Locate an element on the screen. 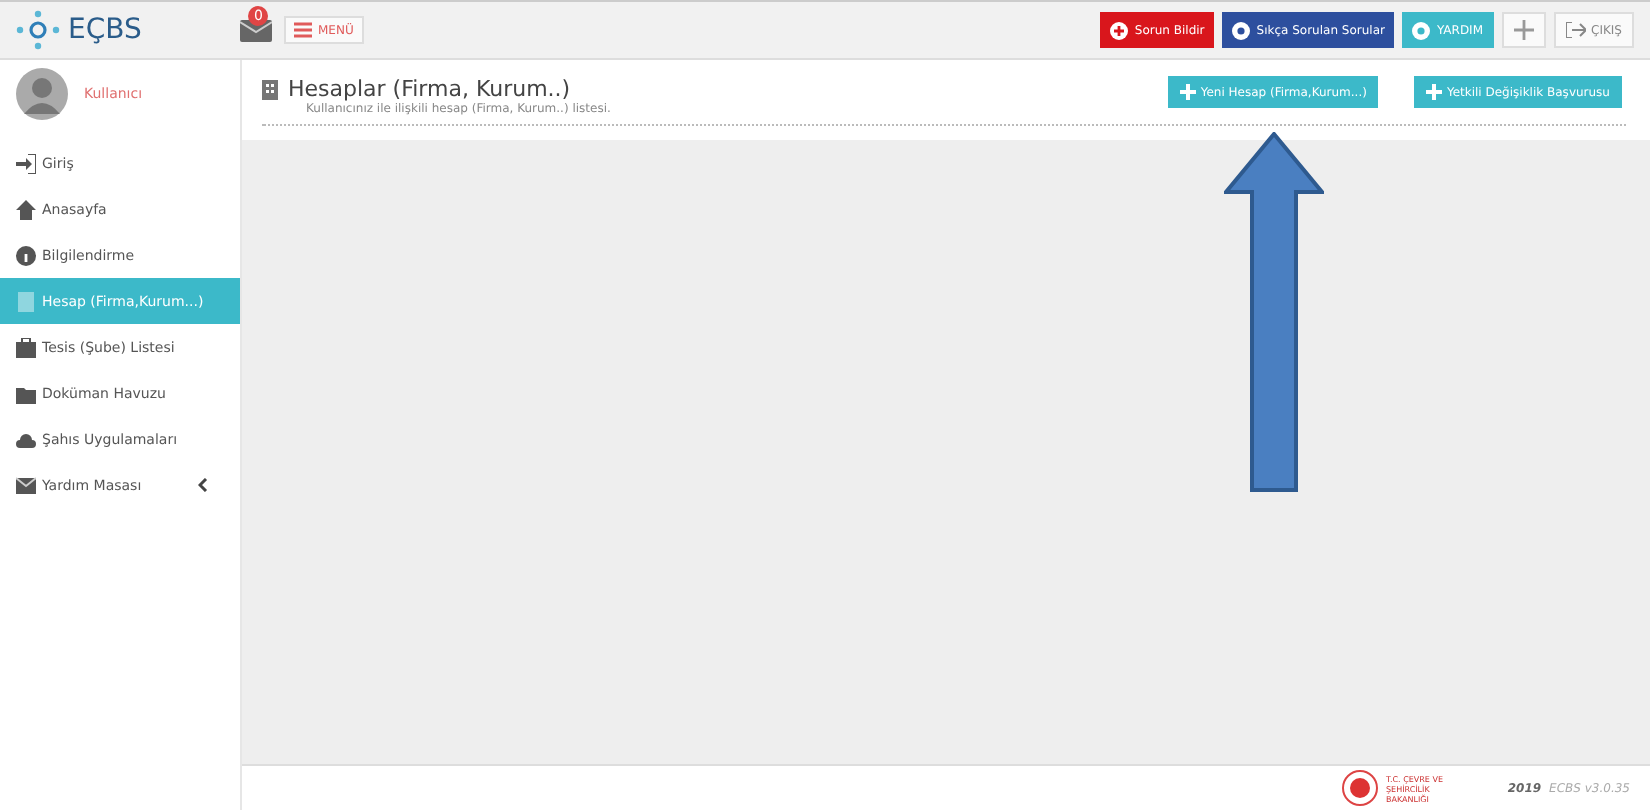  cloud-icon is located at coordinates (26, 439).